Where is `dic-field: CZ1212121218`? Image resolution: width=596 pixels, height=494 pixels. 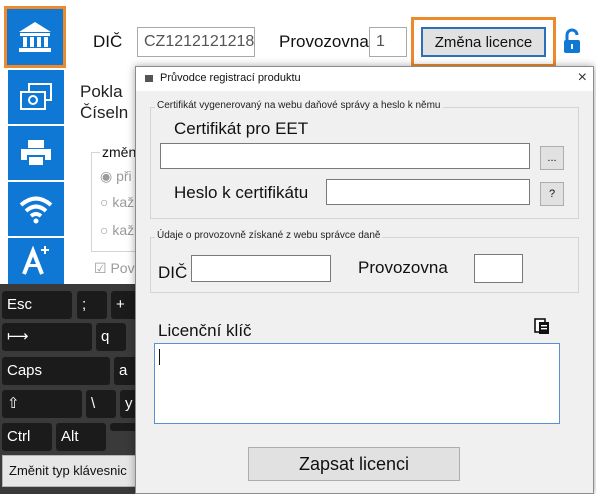 dic-field: CZ1212121218 is located at coordinates (196, 42).